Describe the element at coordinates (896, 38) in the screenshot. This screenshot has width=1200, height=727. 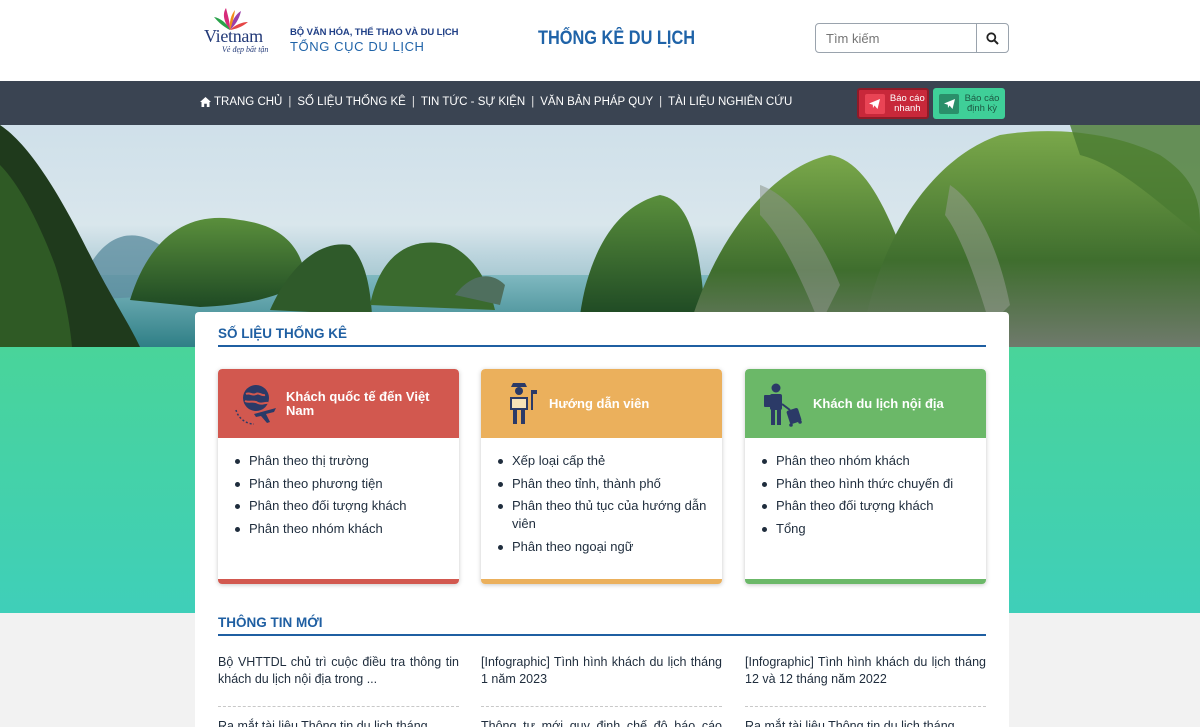
I see `search-input` at that location.